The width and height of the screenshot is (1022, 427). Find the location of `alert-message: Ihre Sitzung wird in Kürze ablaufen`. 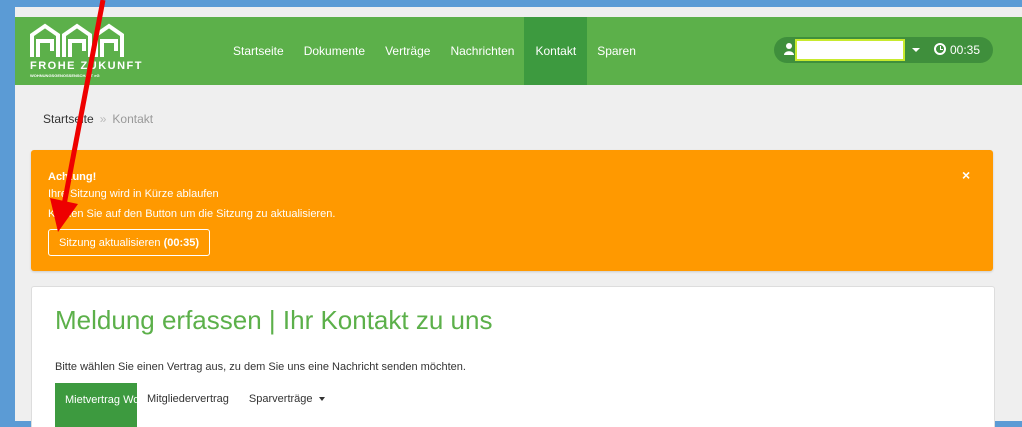

alert-message: Ihre Sitzung wird in Kürze ablaufen is located at coordinates (133, 194).